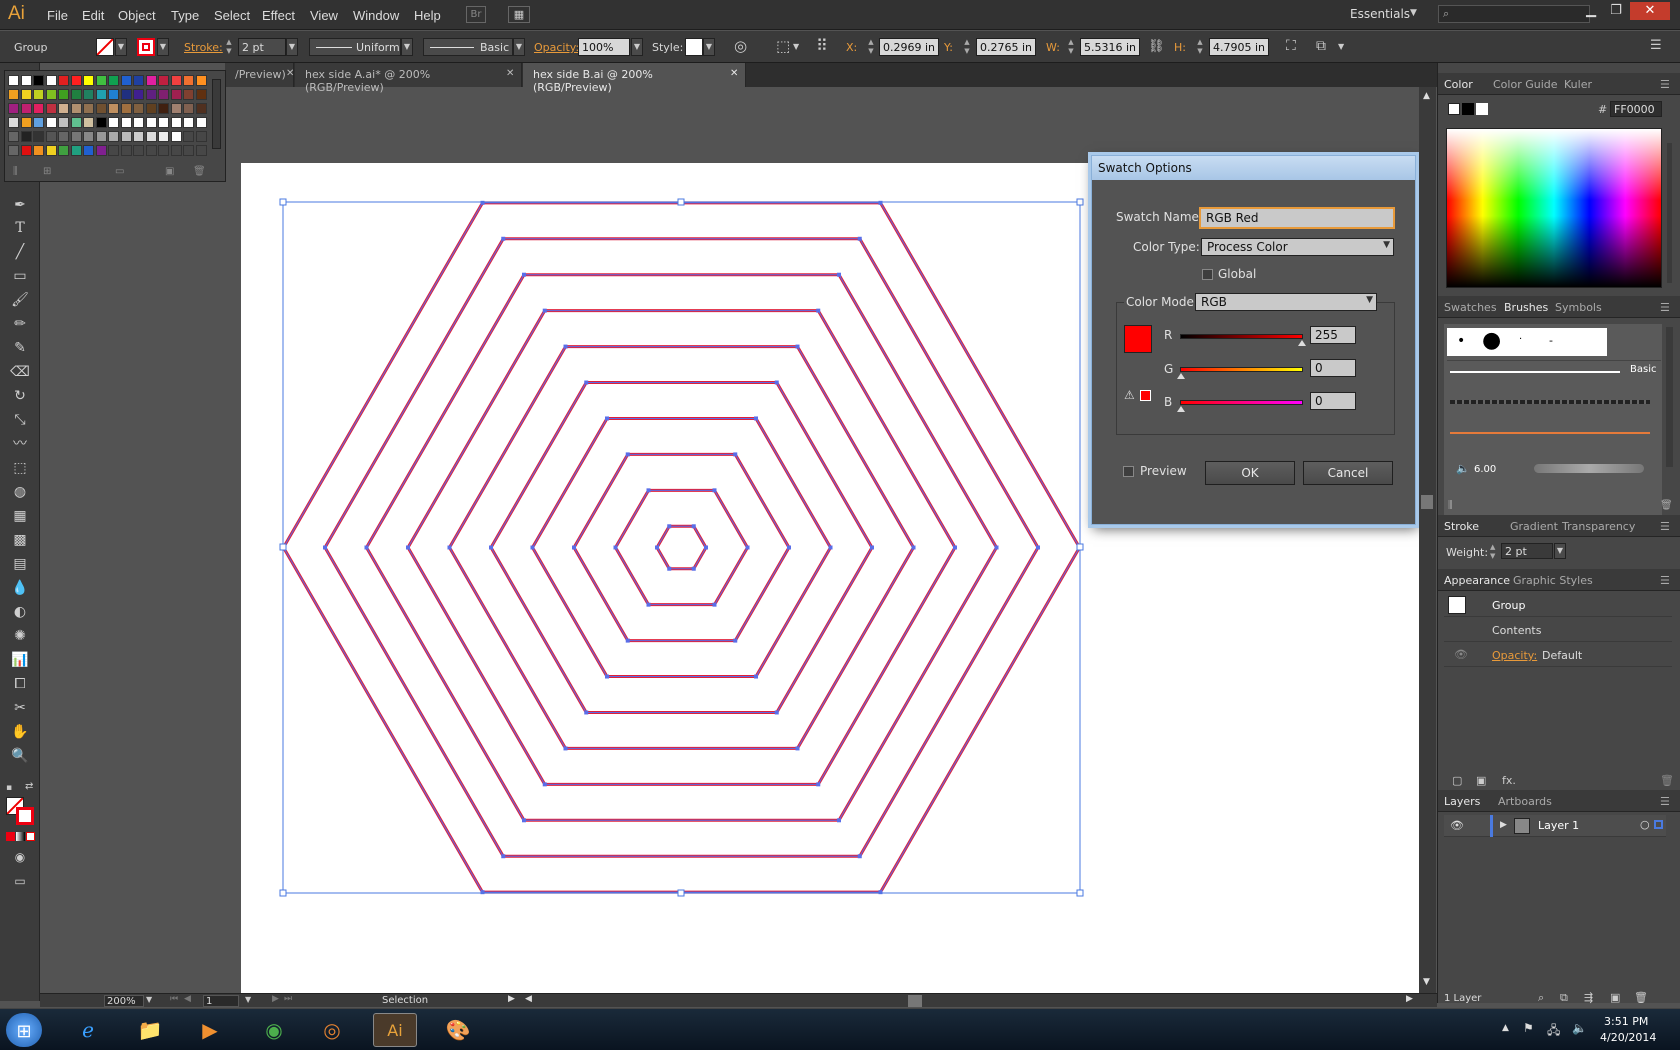 This screenshot has width=1680, height=1050. What do you see at coordinates (1239, 47) in the screenshot?
I see `h-input: 4.7905 in` at bounding box center [1239, 47].